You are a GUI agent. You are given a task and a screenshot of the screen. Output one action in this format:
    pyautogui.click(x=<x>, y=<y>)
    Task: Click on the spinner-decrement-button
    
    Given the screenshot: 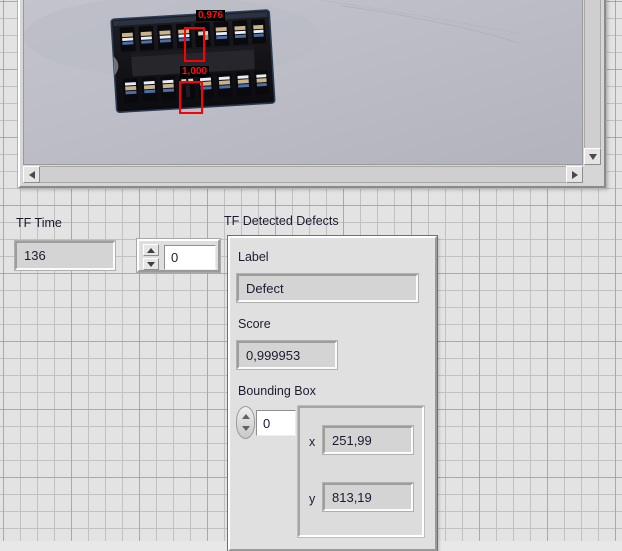 What is the action you would take?
    pyautogui.click(x=151, y=264)
    